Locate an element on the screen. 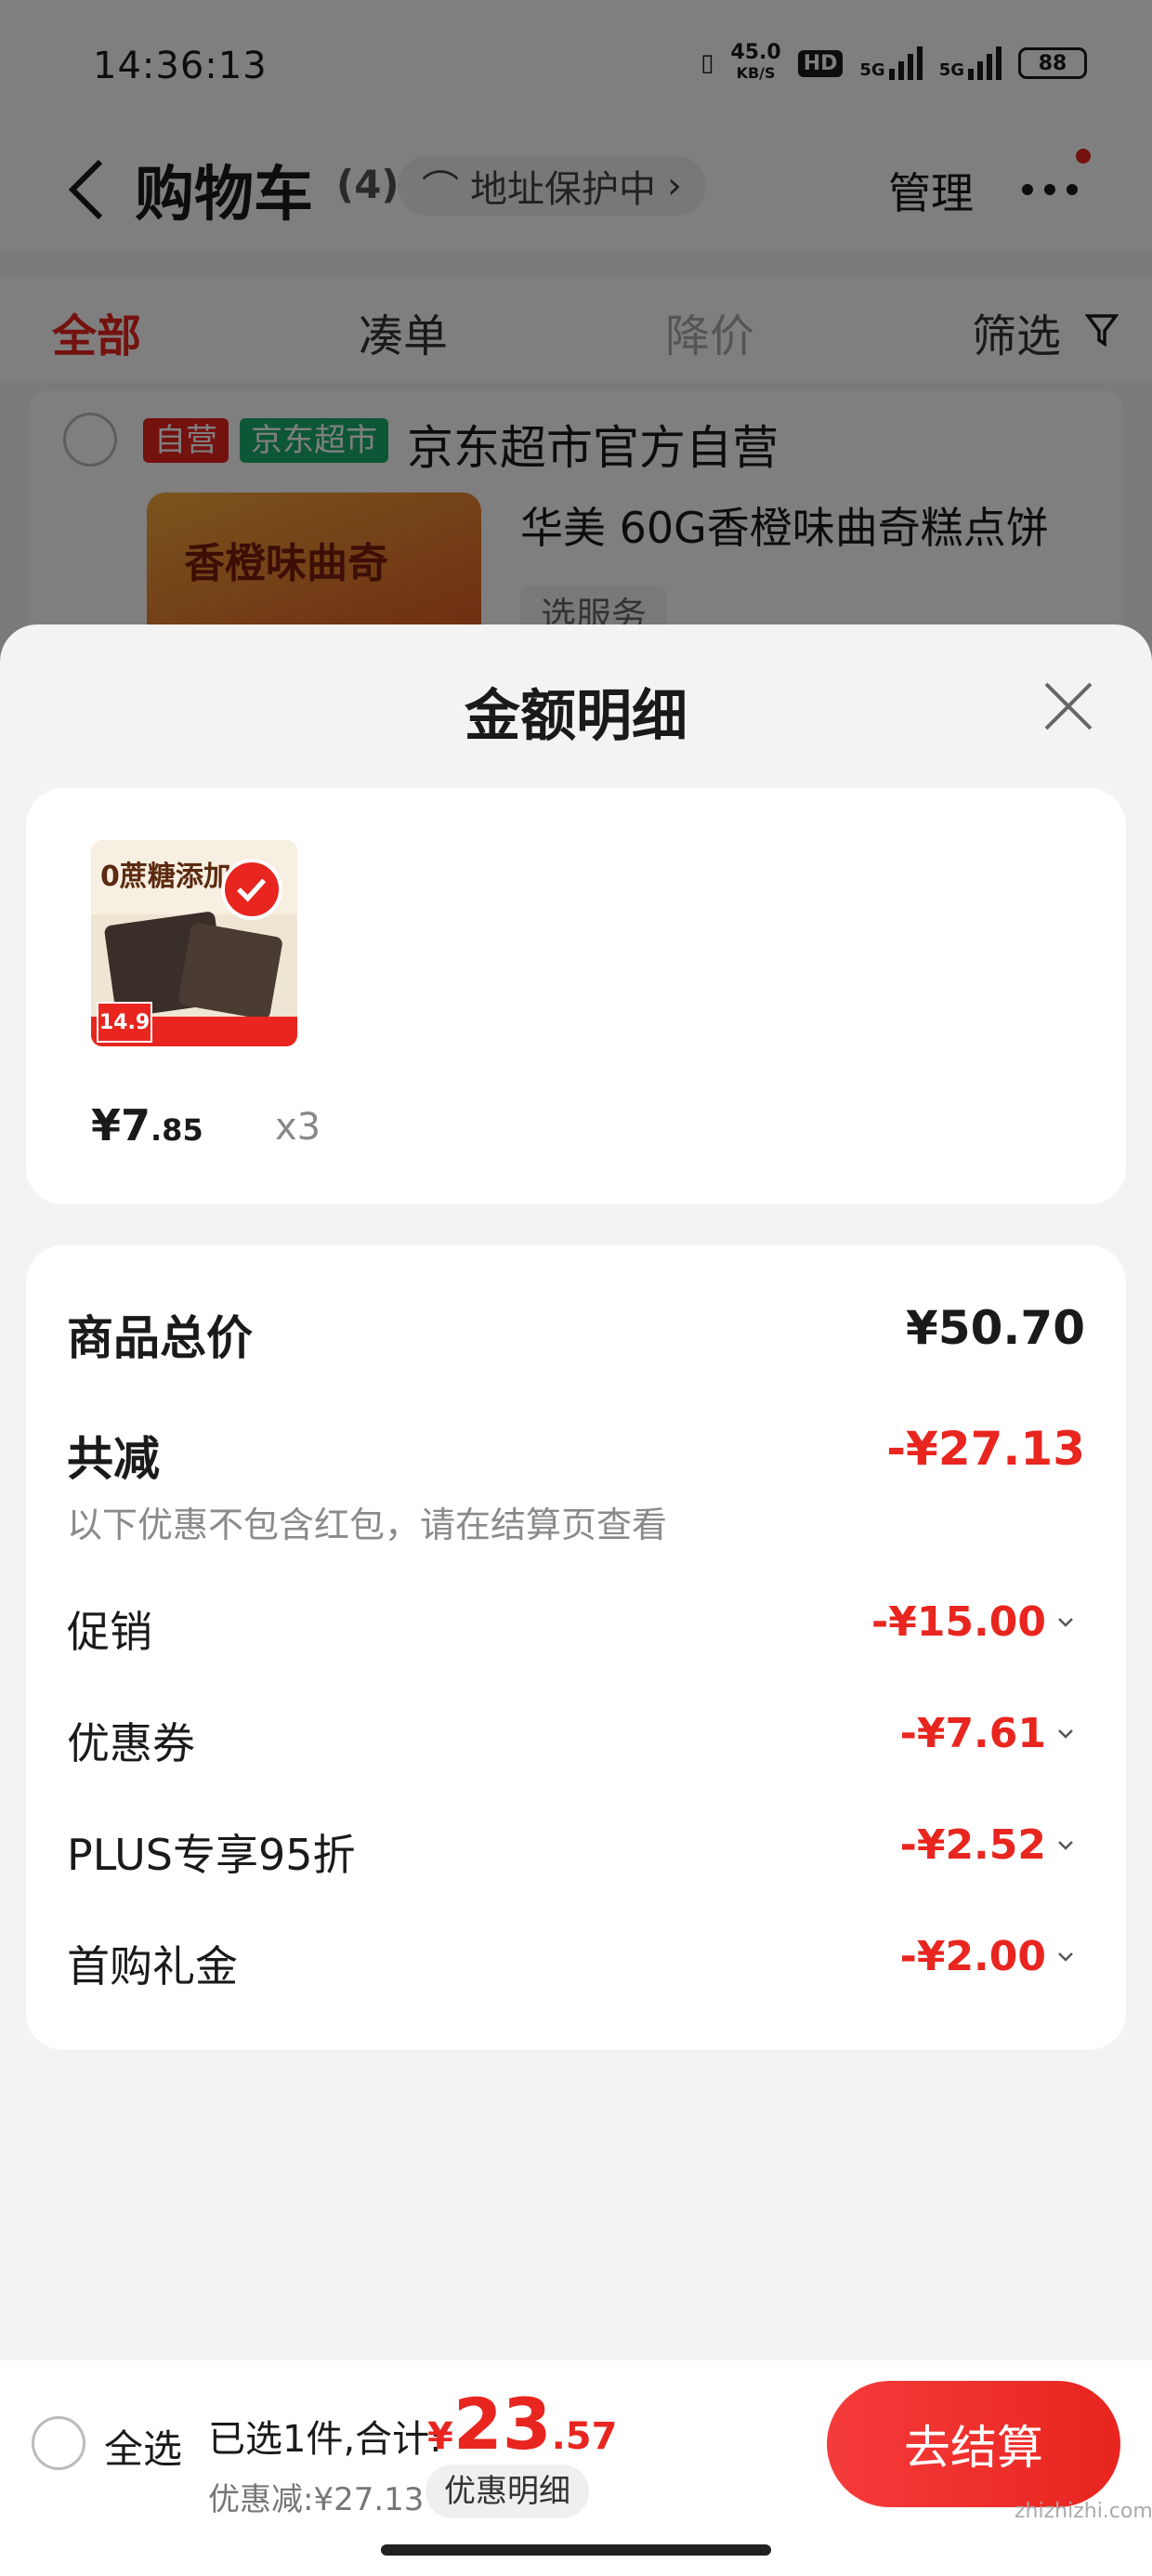 The height and width of the screenshot is (2576, 1152). discount-total-value: -¥27.13 is located at coordinates (985, 1449).